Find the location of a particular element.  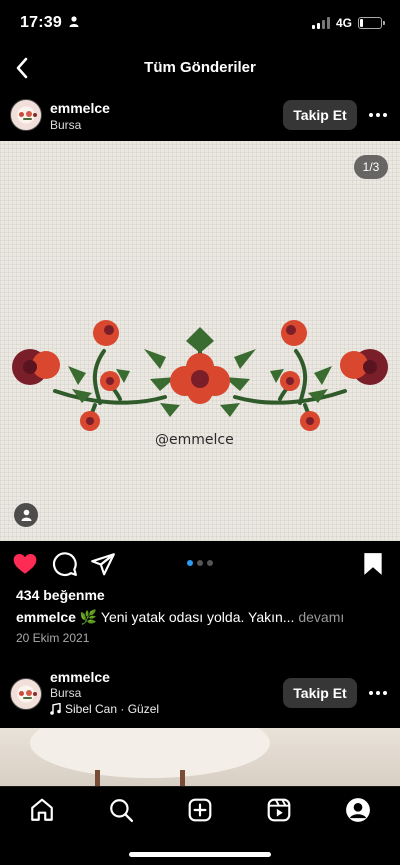

post-actions is located at coordinates (200, 564).